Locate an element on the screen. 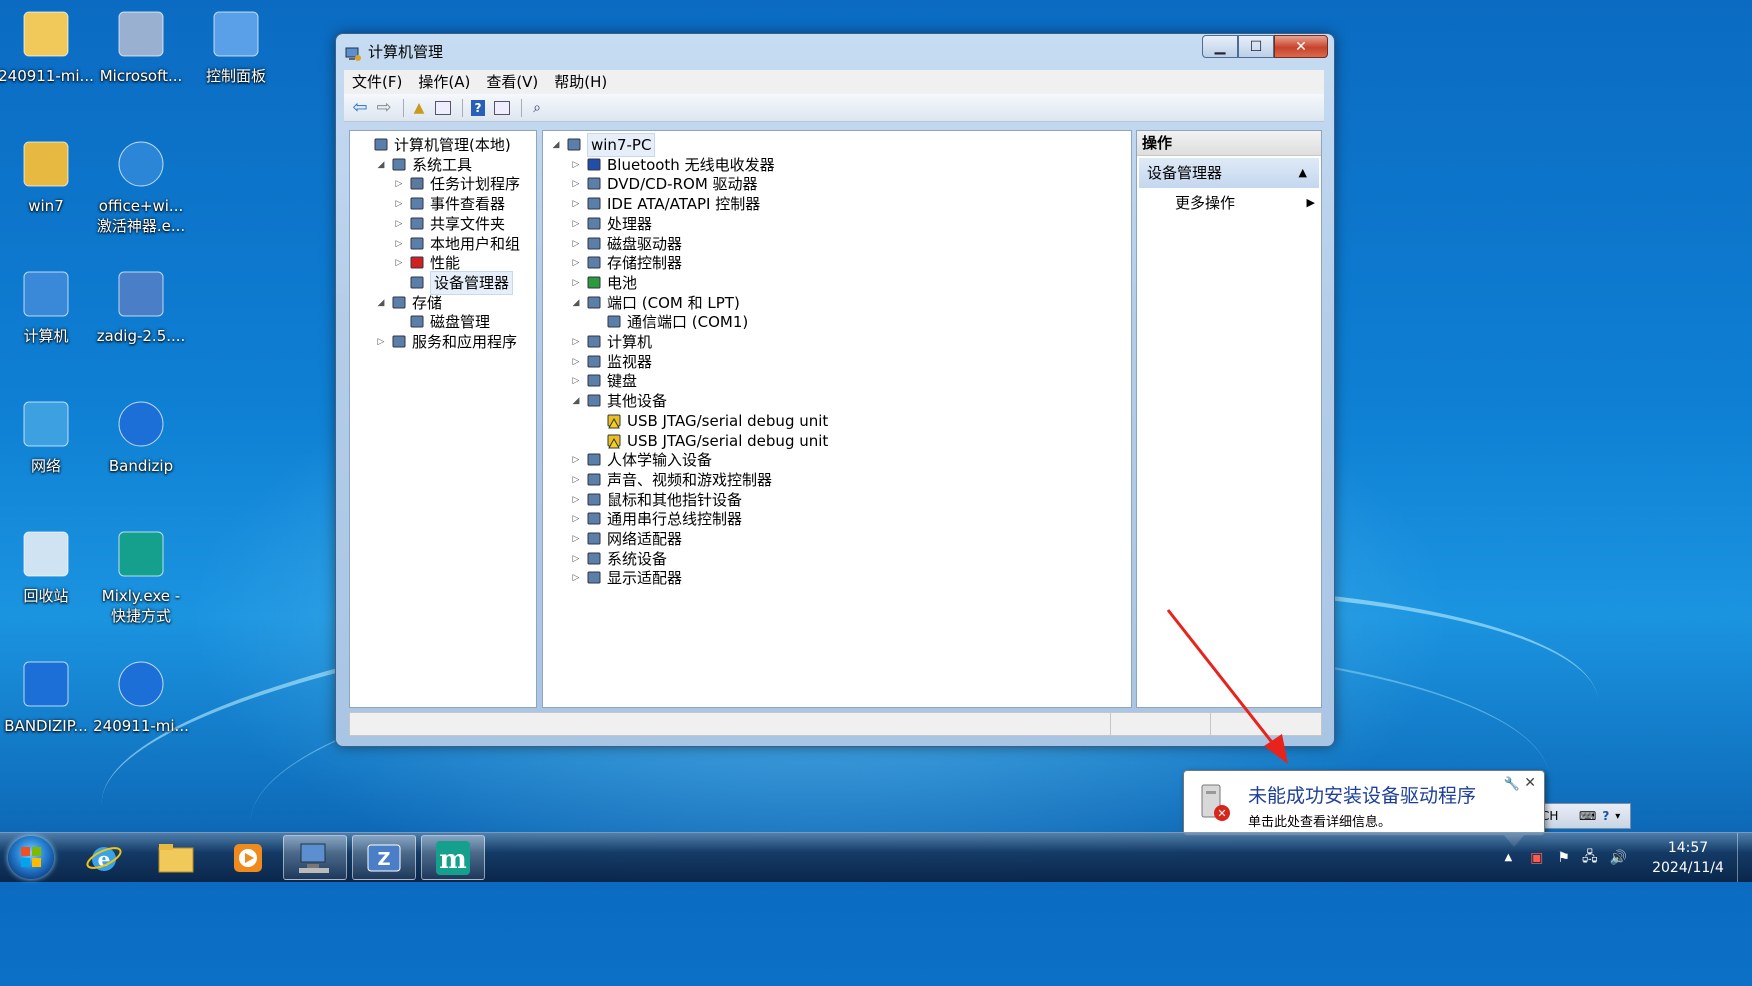 The image size is (1752, 986). close-button: ✕ is located at coordinates (1301, 46).